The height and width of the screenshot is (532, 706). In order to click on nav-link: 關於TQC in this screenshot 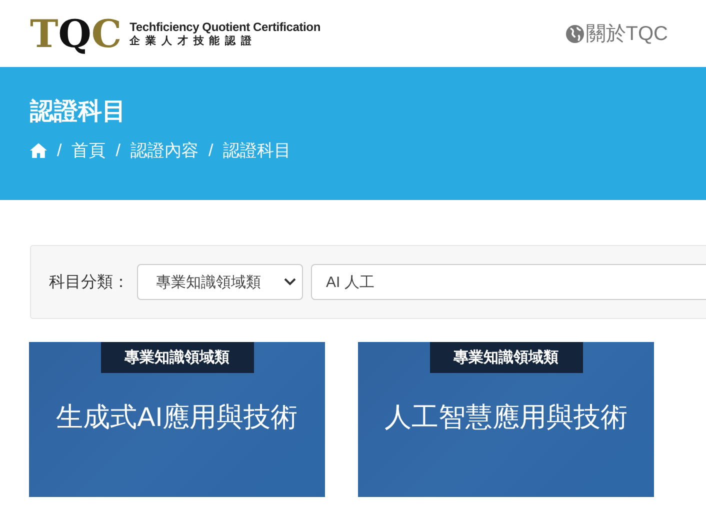, I will do `click(617, 33)`.